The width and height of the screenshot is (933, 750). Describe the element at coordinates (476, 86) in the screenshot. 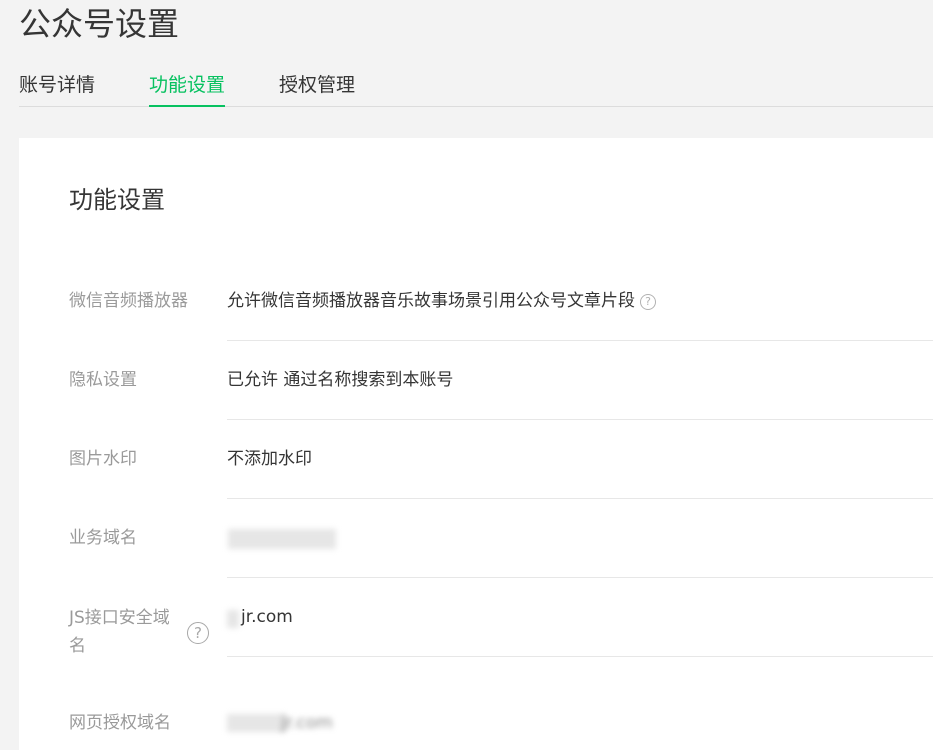

I see `tab-bar: 账号详情 功能设置 授权管理` at that location.